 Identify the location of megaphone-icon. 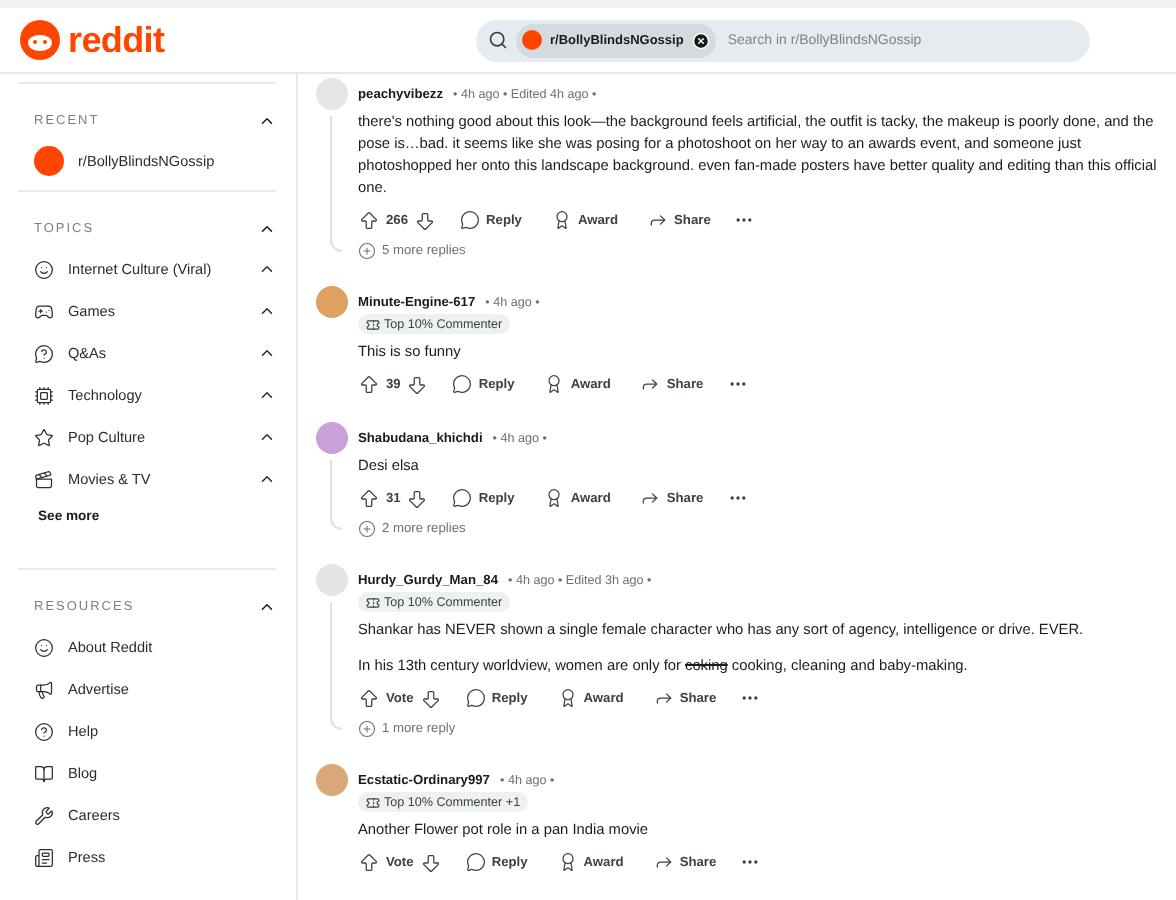
(44, 689).